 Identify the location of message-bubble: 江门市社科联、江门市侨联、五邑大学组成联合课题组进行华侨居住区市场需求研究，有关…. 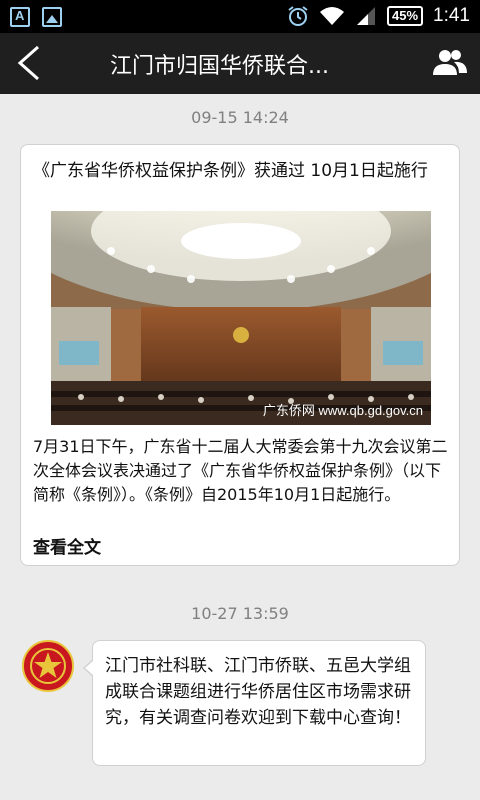
(254, 703).